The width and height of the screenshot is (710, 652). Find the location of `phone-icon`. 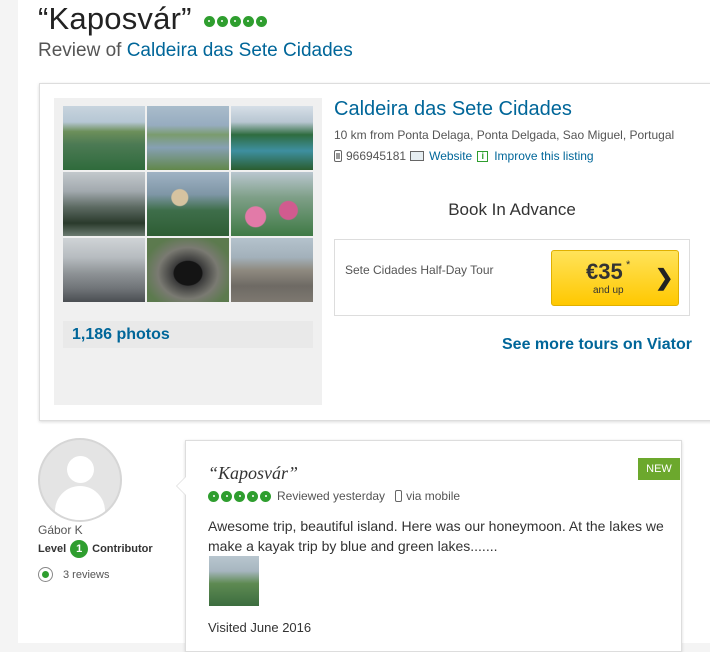

phone-icon is located at coordinates (338, 156).